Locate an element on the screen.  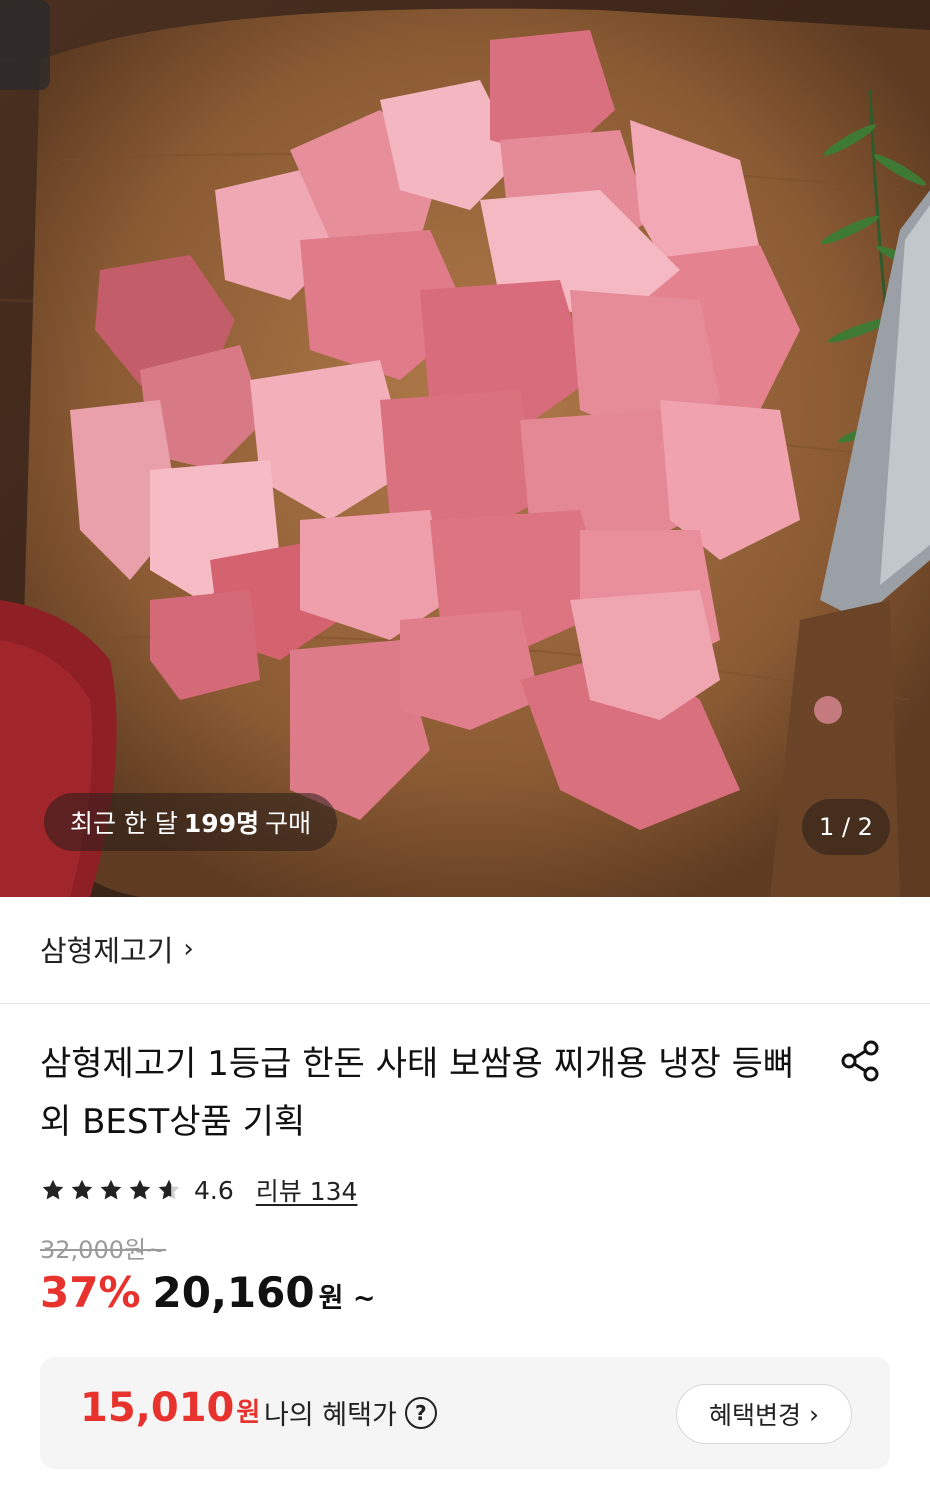
brand-link: 삼형제고기 › is located at coordinates (117, 949).